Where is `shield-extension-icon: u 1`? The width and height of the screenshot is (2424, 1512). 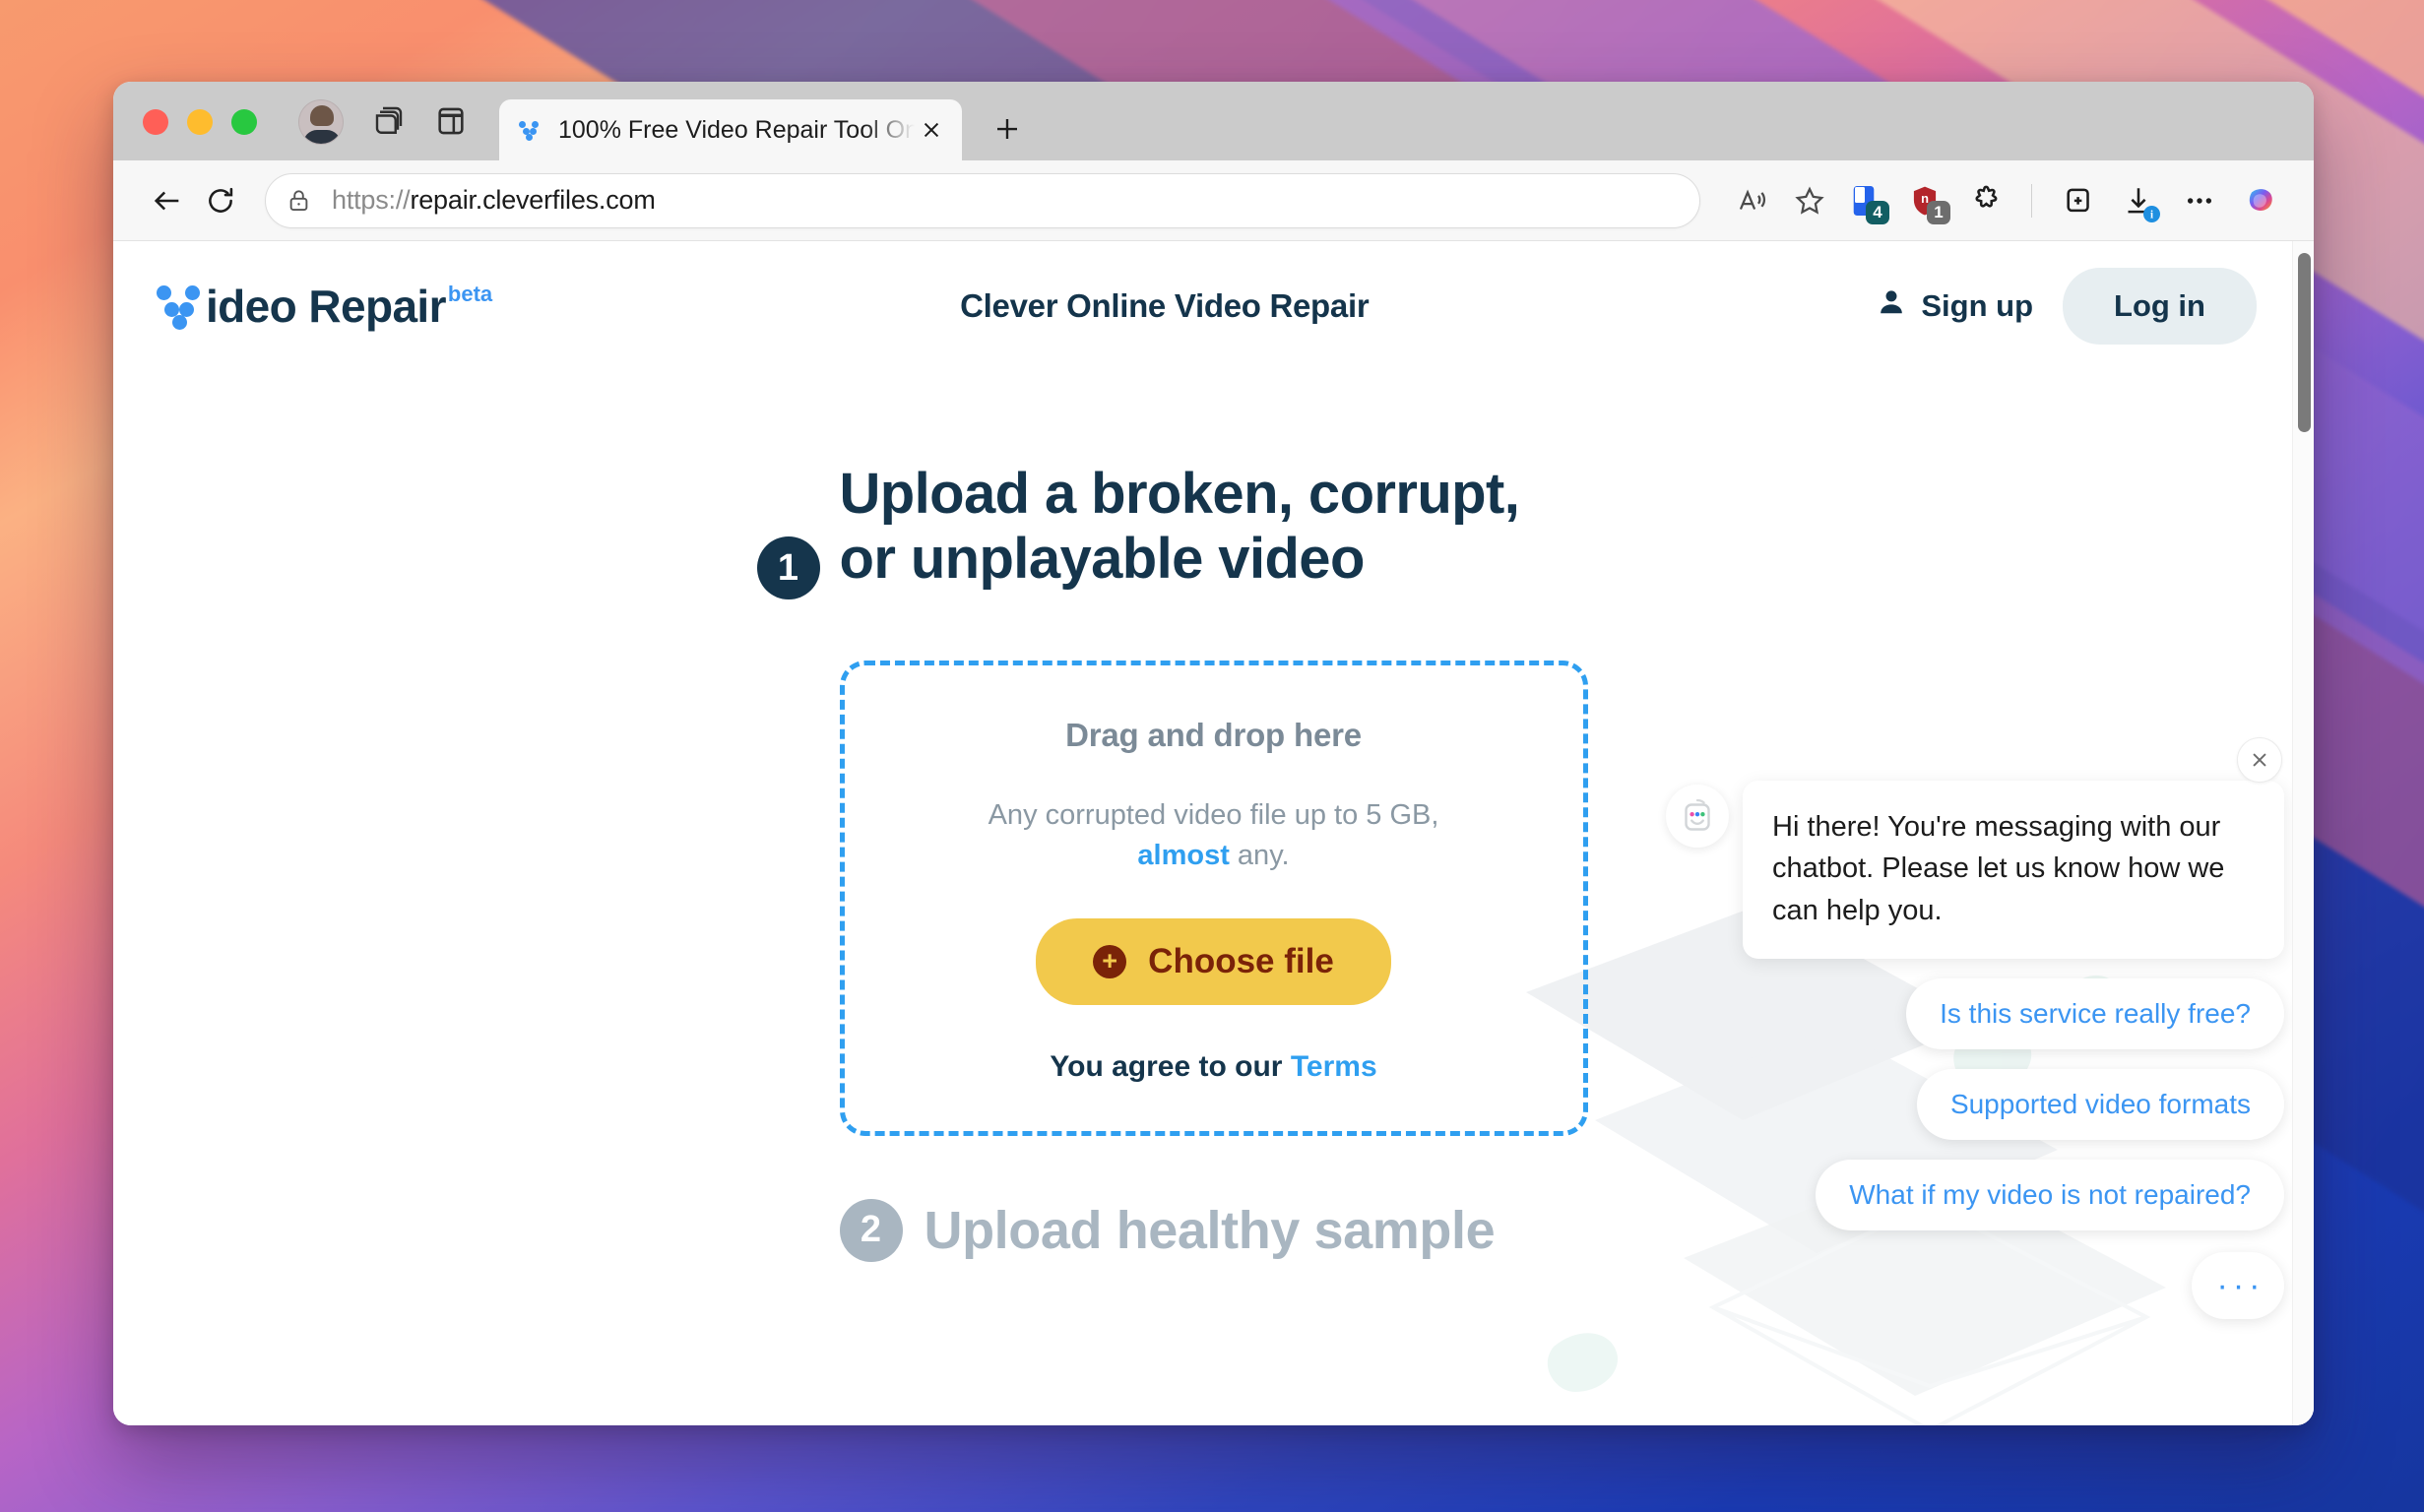 shield-extension-icon: u 1 is located at coordinates (1924, 200).